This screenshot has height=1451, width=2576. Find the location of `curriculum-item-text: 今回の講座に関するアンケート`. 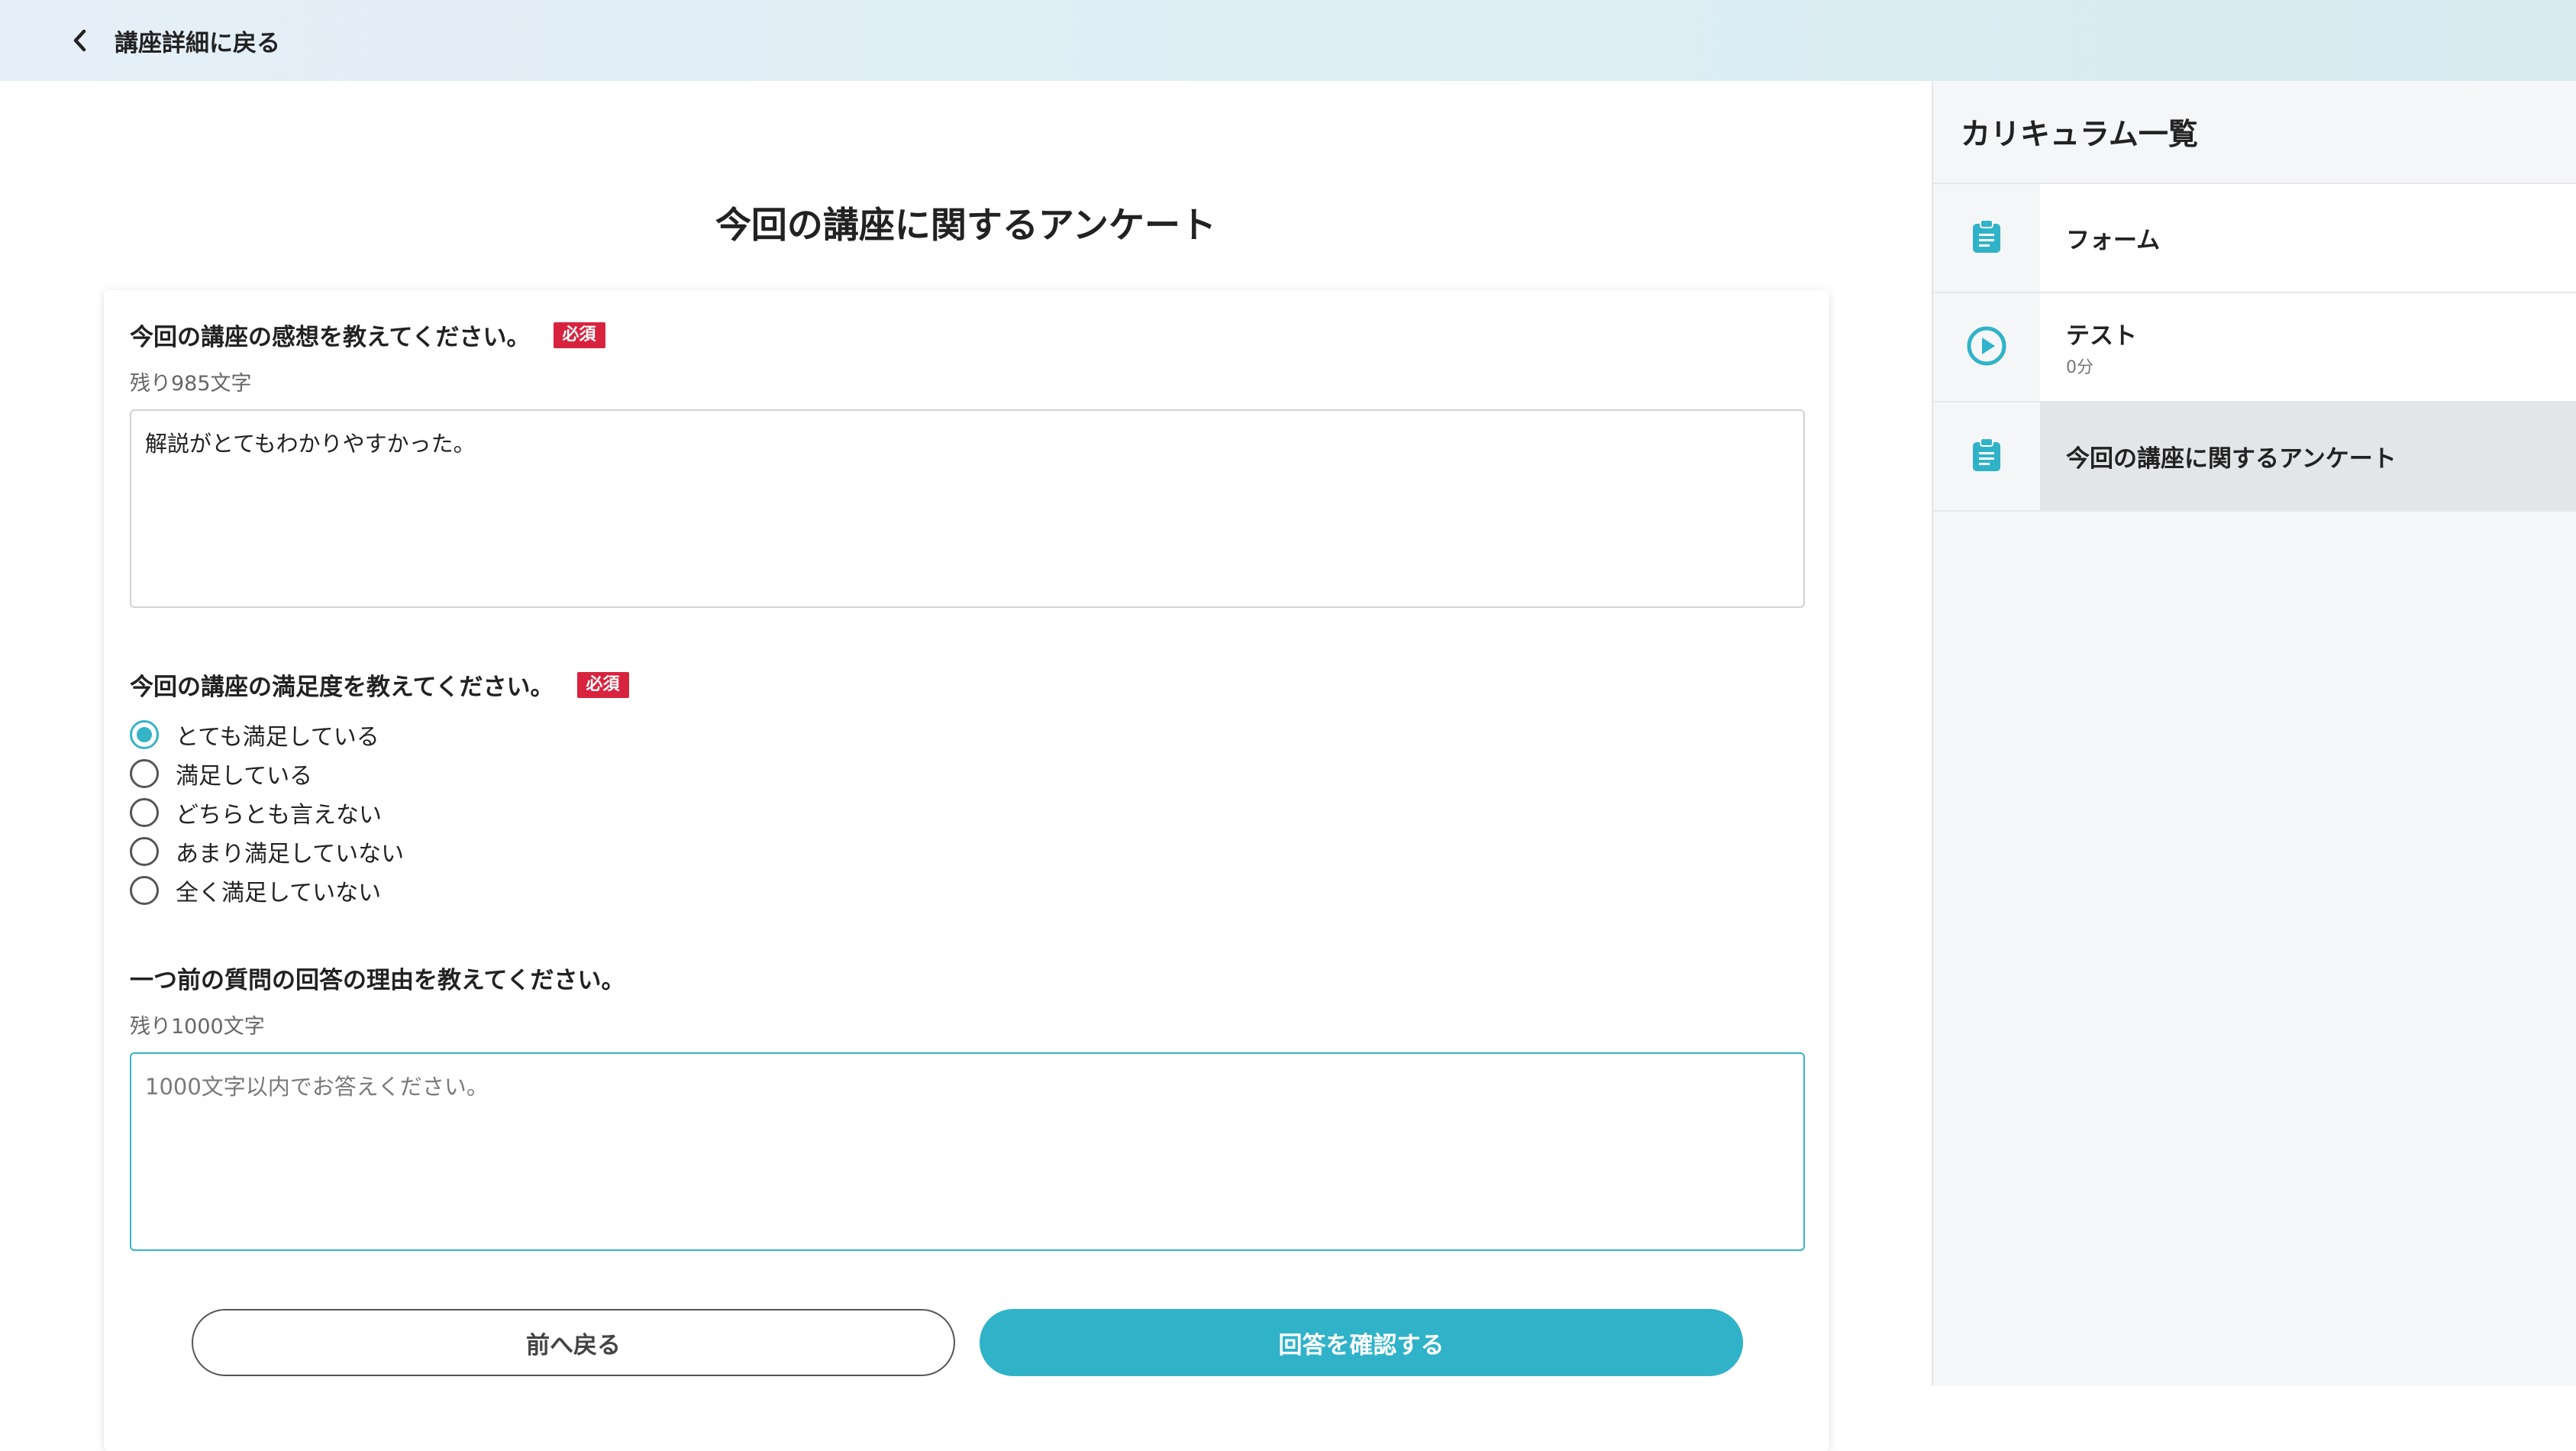

curriculum-item-text: 今回の講座に関するアンケート is located at coordinates (2308, 456).